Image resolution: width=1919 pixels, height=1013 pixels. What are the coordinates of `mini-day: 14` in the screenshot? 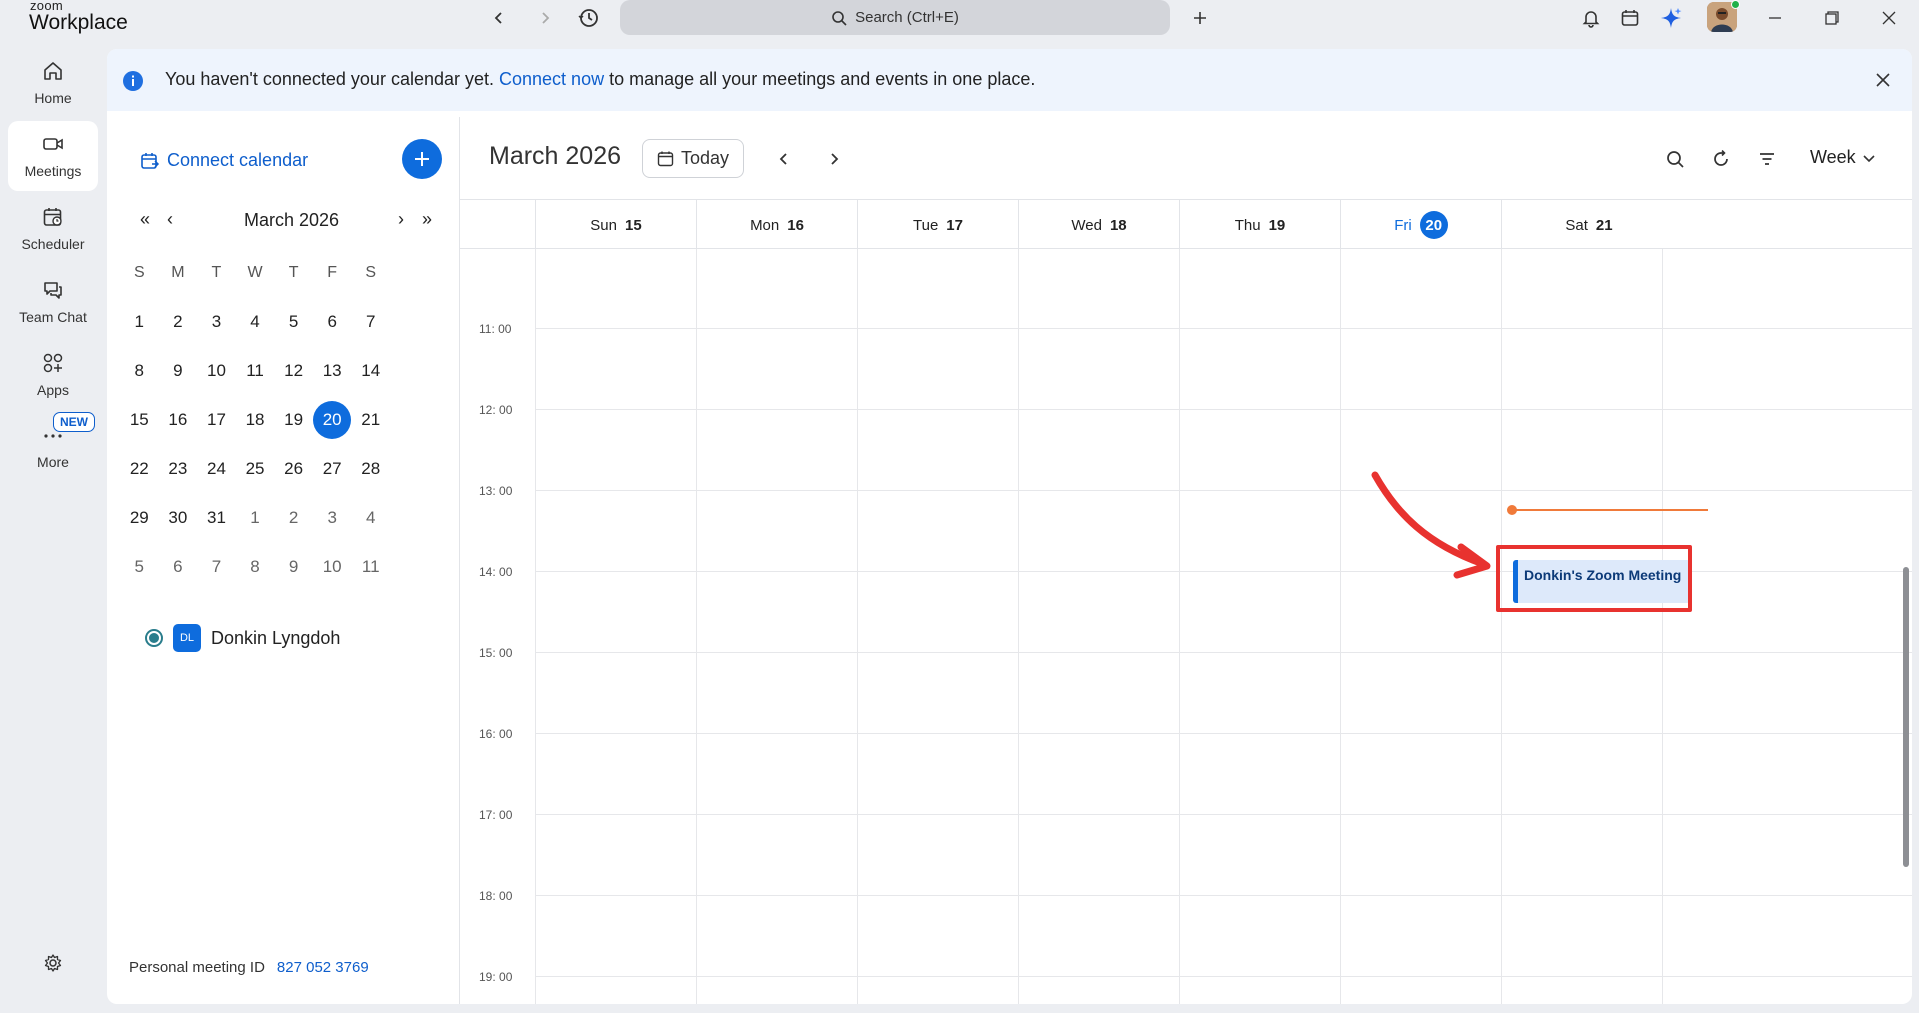 It's located at (370, 370).